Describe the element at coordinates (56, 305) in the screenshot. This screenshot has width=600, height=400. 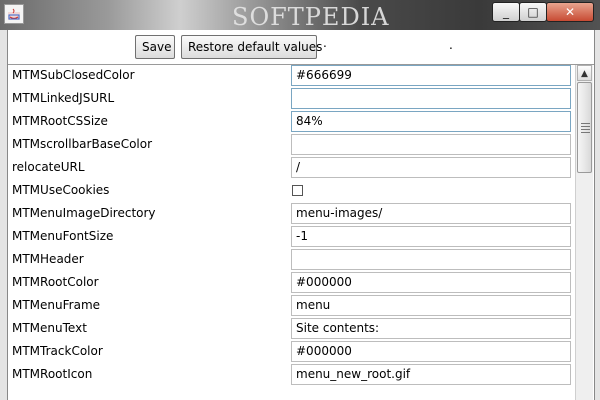
I see `property-label: MTMenuFrame` at that location.